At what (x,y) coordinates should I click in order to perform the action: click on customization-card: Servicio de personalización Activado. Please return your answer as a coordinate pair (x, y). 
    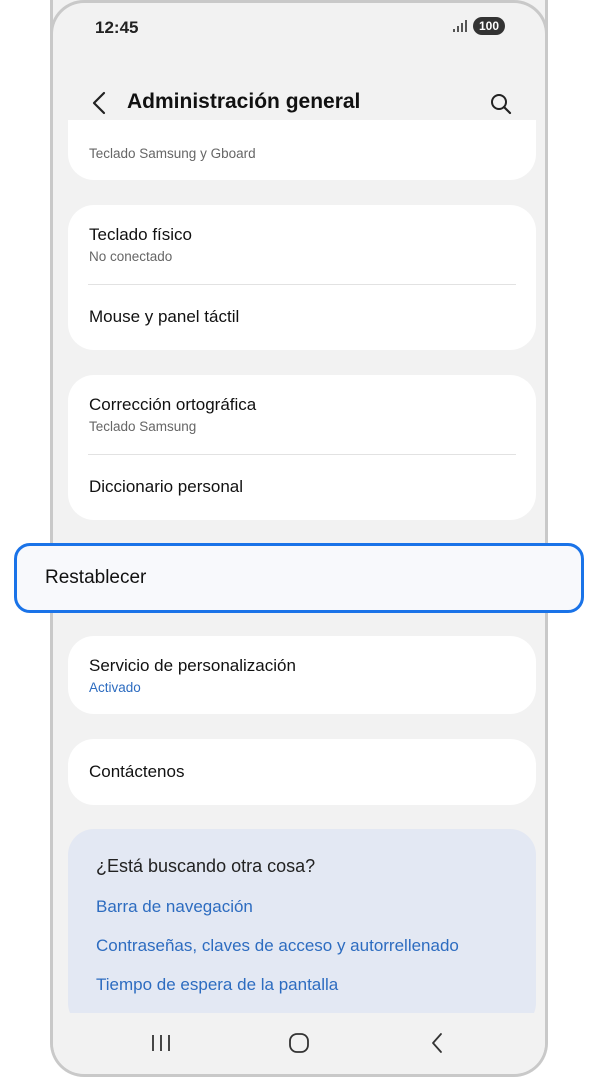
    Looking at the image, I should click on (302, 675).